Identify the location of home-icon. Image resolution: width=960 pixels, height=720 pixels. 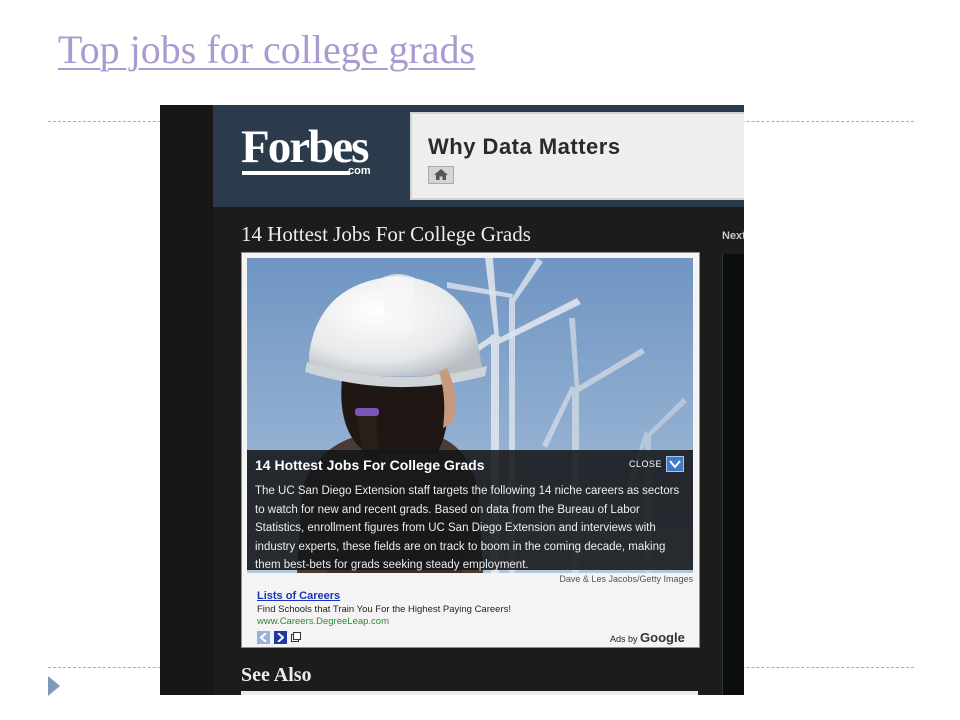
(441, 174).